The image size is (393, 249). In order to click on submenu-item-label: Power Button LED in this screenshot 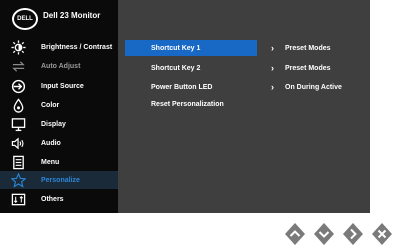, I will do `click(182, 87)`.